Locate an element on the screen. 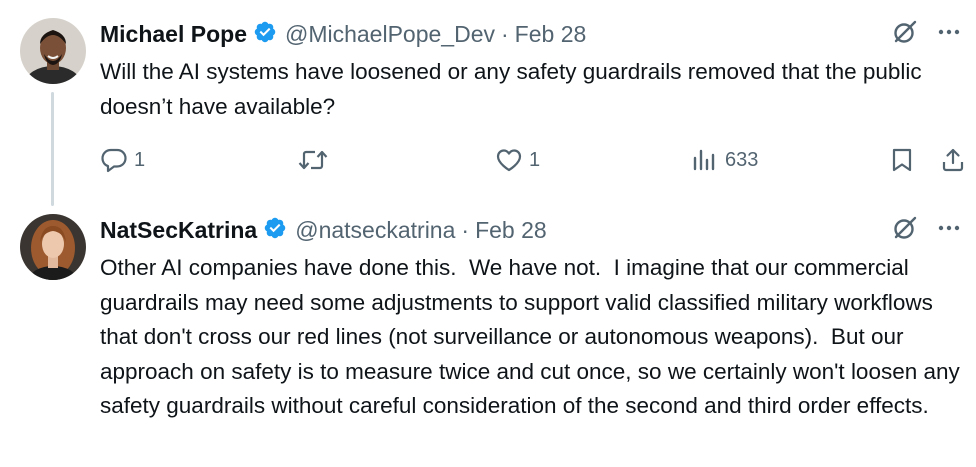 The height and width of the screenshot is (467, 976). tweet-header: Michael Pope @MichaelPope_Dev · Feb 28 is located at coordinates (343, 34).